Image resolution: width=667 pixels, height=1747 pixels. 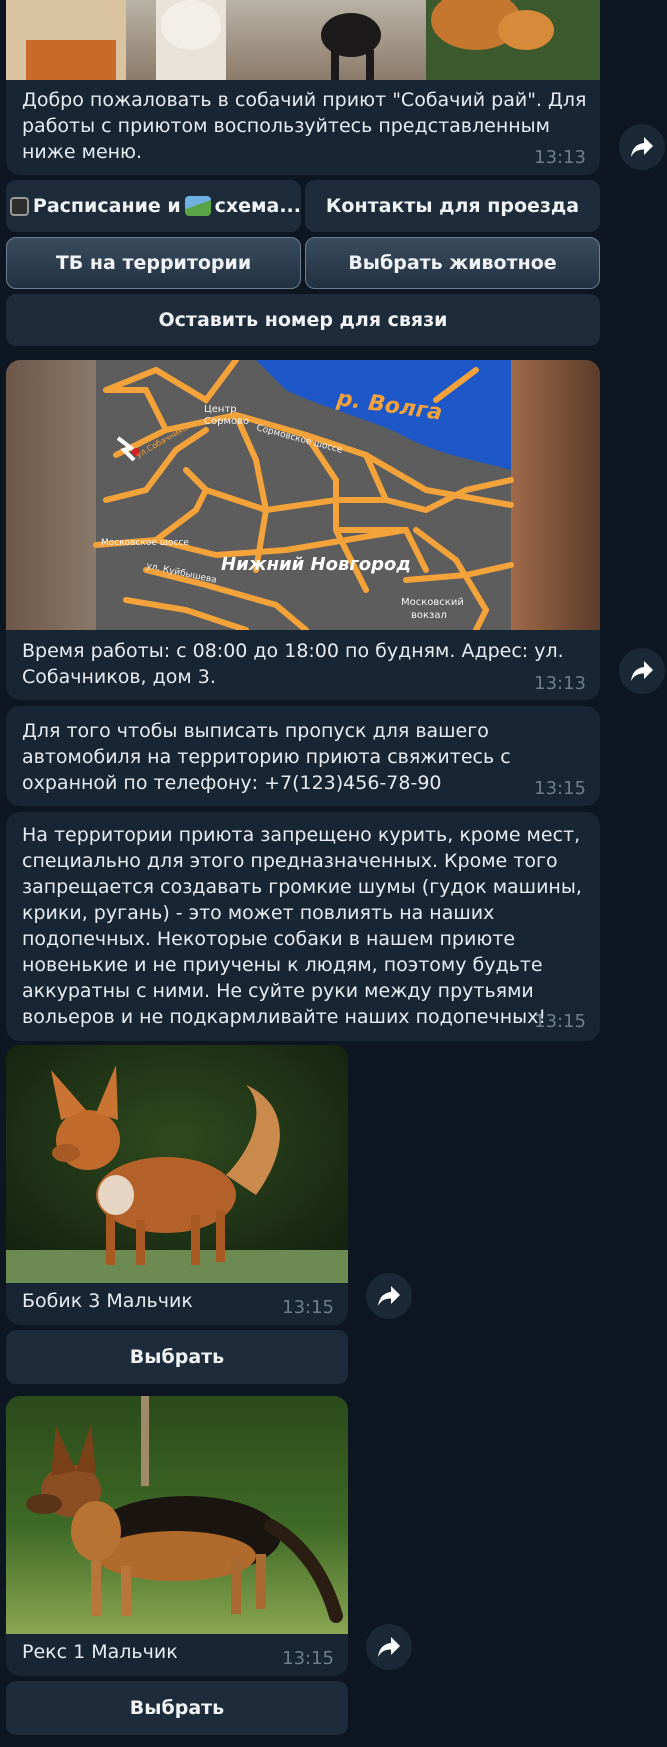 I want to click on pet-caption: Рекс 1 Мальчик, so click(x=100, y=1652).